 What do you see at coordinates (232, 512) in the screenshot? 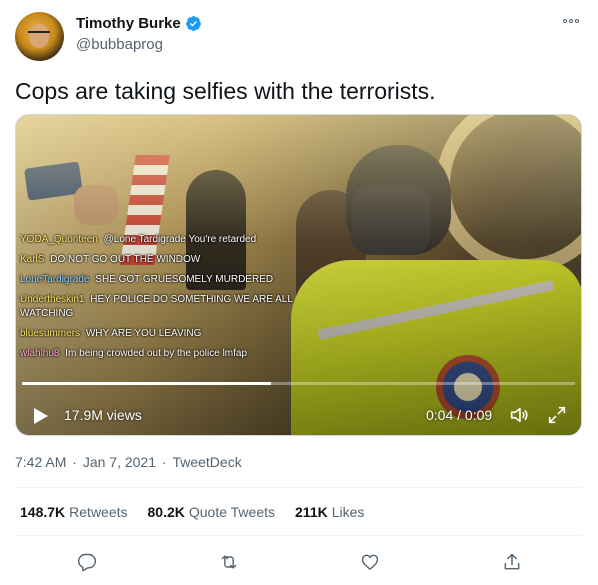
I see `quotes-label: Quote Tweets` at bounding box center [232, 512].